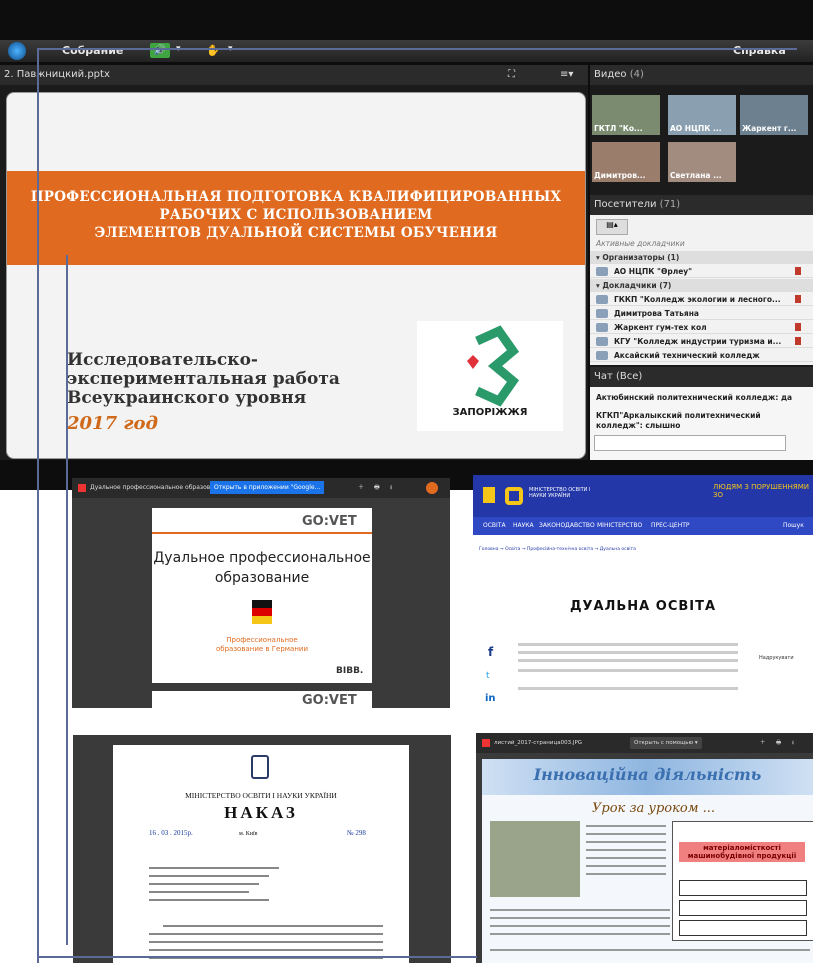  I want to click on open-with-button: Открыть с помощью ▾, so click(666, 743).